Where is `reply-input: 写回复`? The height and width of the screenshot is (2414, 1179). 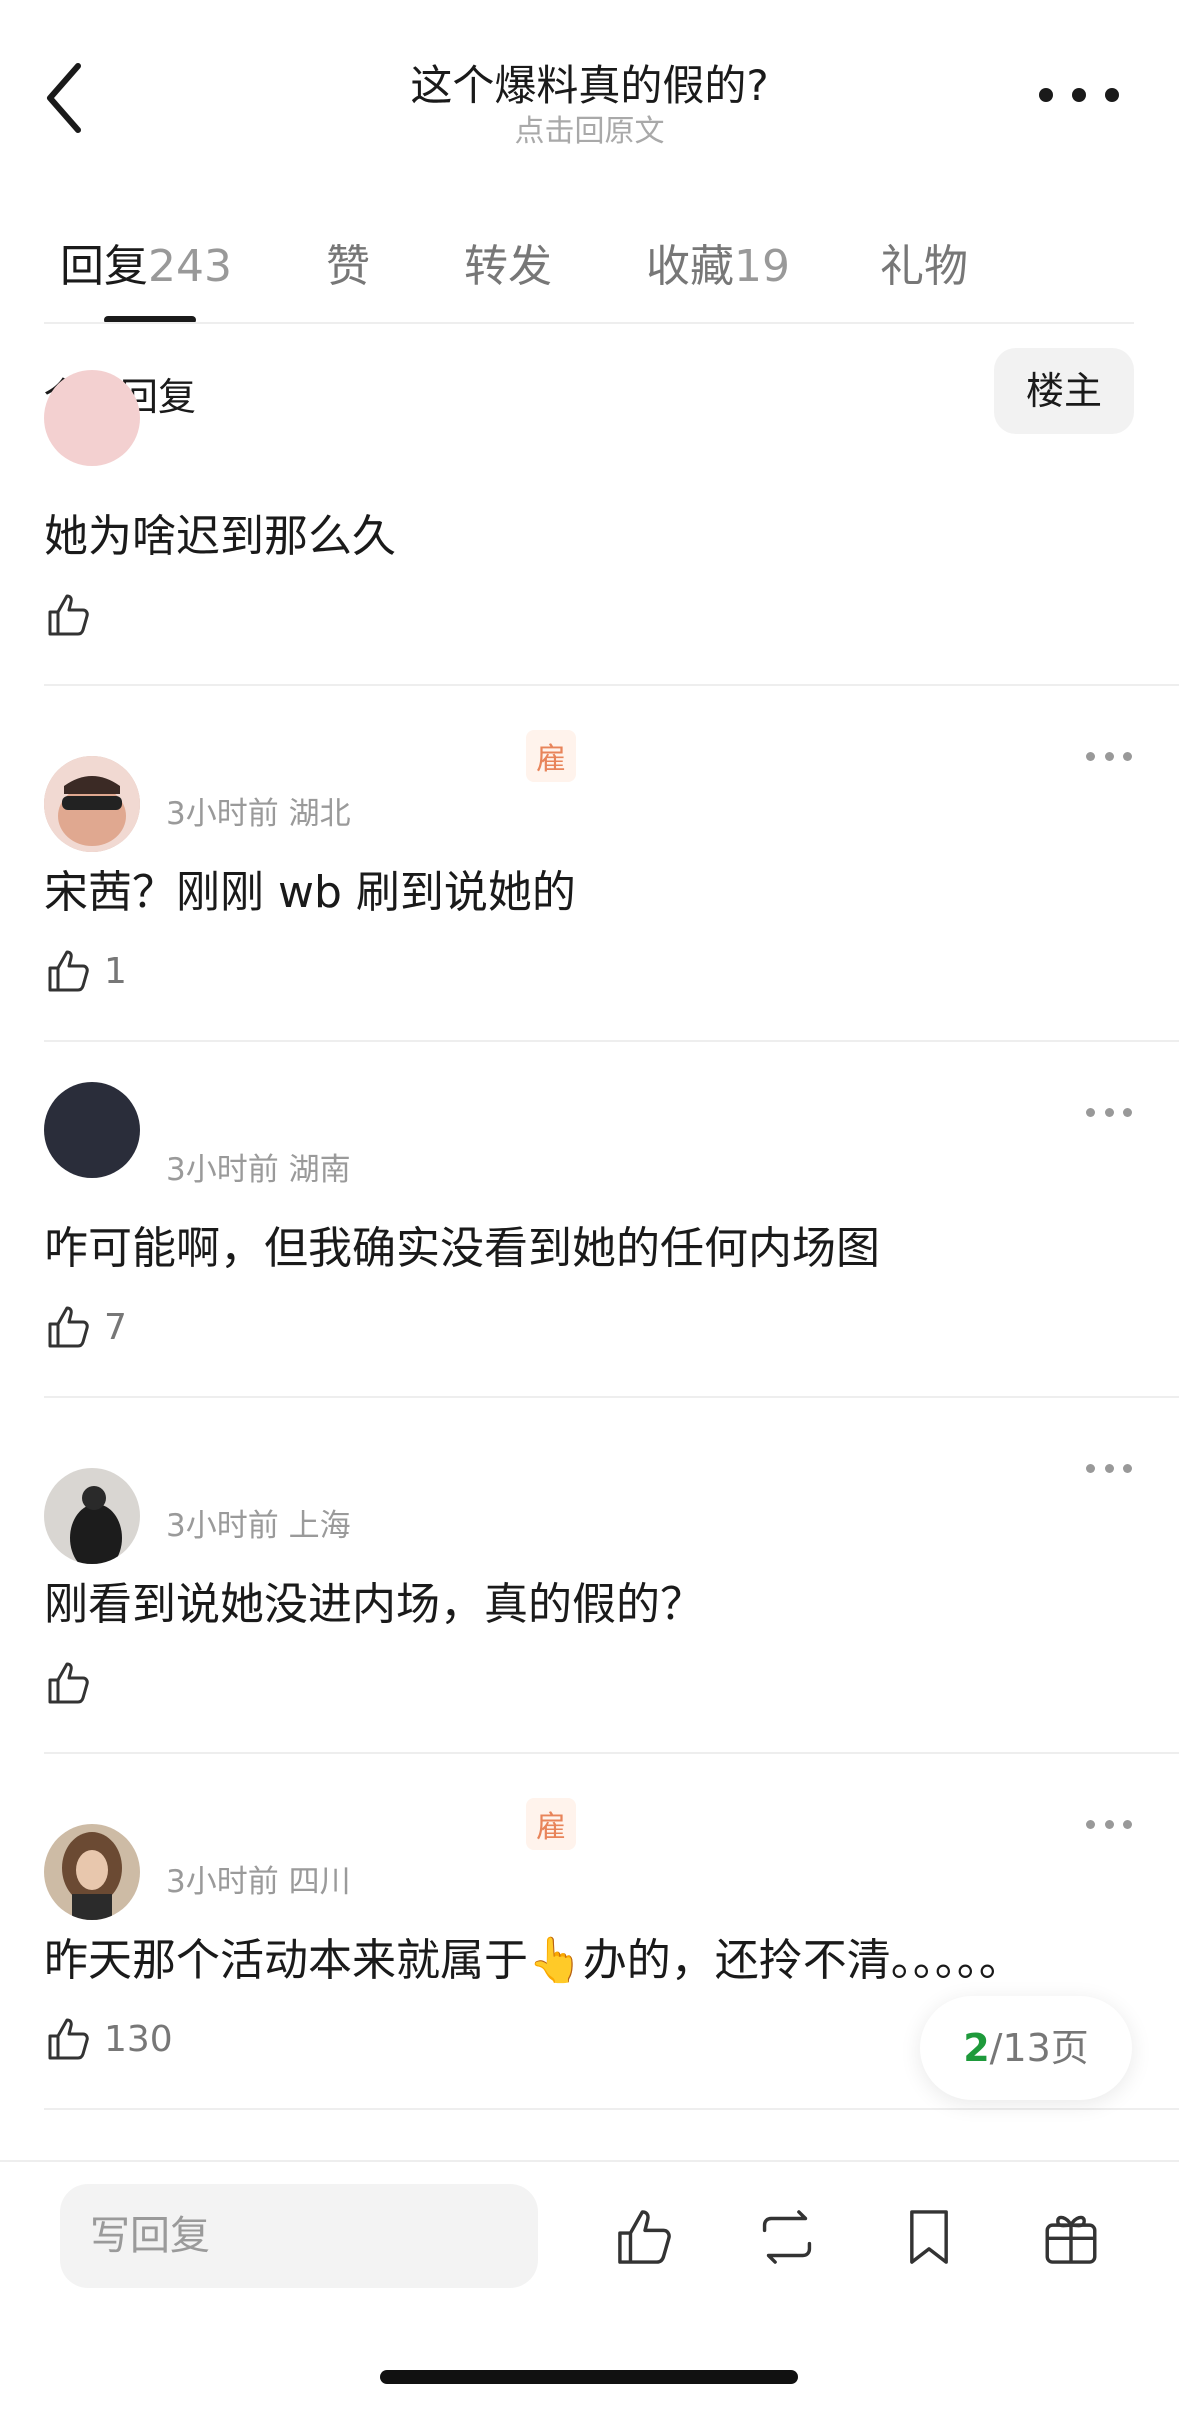 reply-input: 写回复 is located at coordinates (299, 2236).